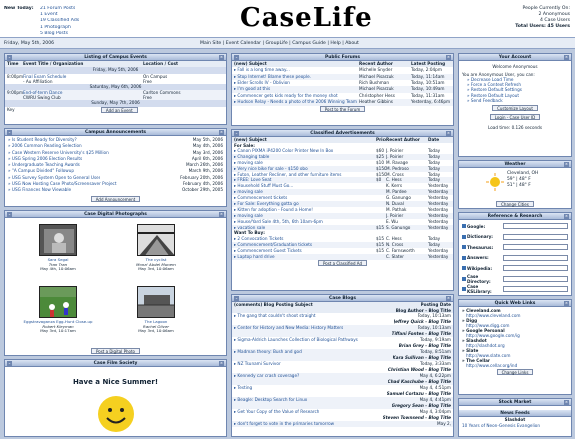  I want to click on account-option: » Send Feedback, so click(519, 100).